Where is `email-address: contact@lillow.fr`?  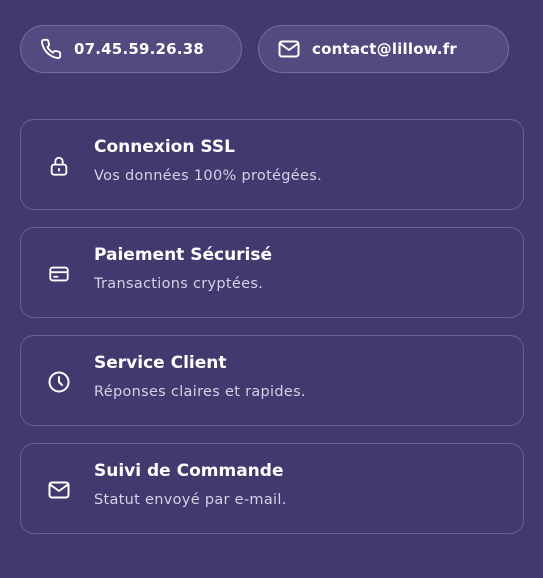 email-address: contact@lillow.fr is located at coordinates (385, 49).